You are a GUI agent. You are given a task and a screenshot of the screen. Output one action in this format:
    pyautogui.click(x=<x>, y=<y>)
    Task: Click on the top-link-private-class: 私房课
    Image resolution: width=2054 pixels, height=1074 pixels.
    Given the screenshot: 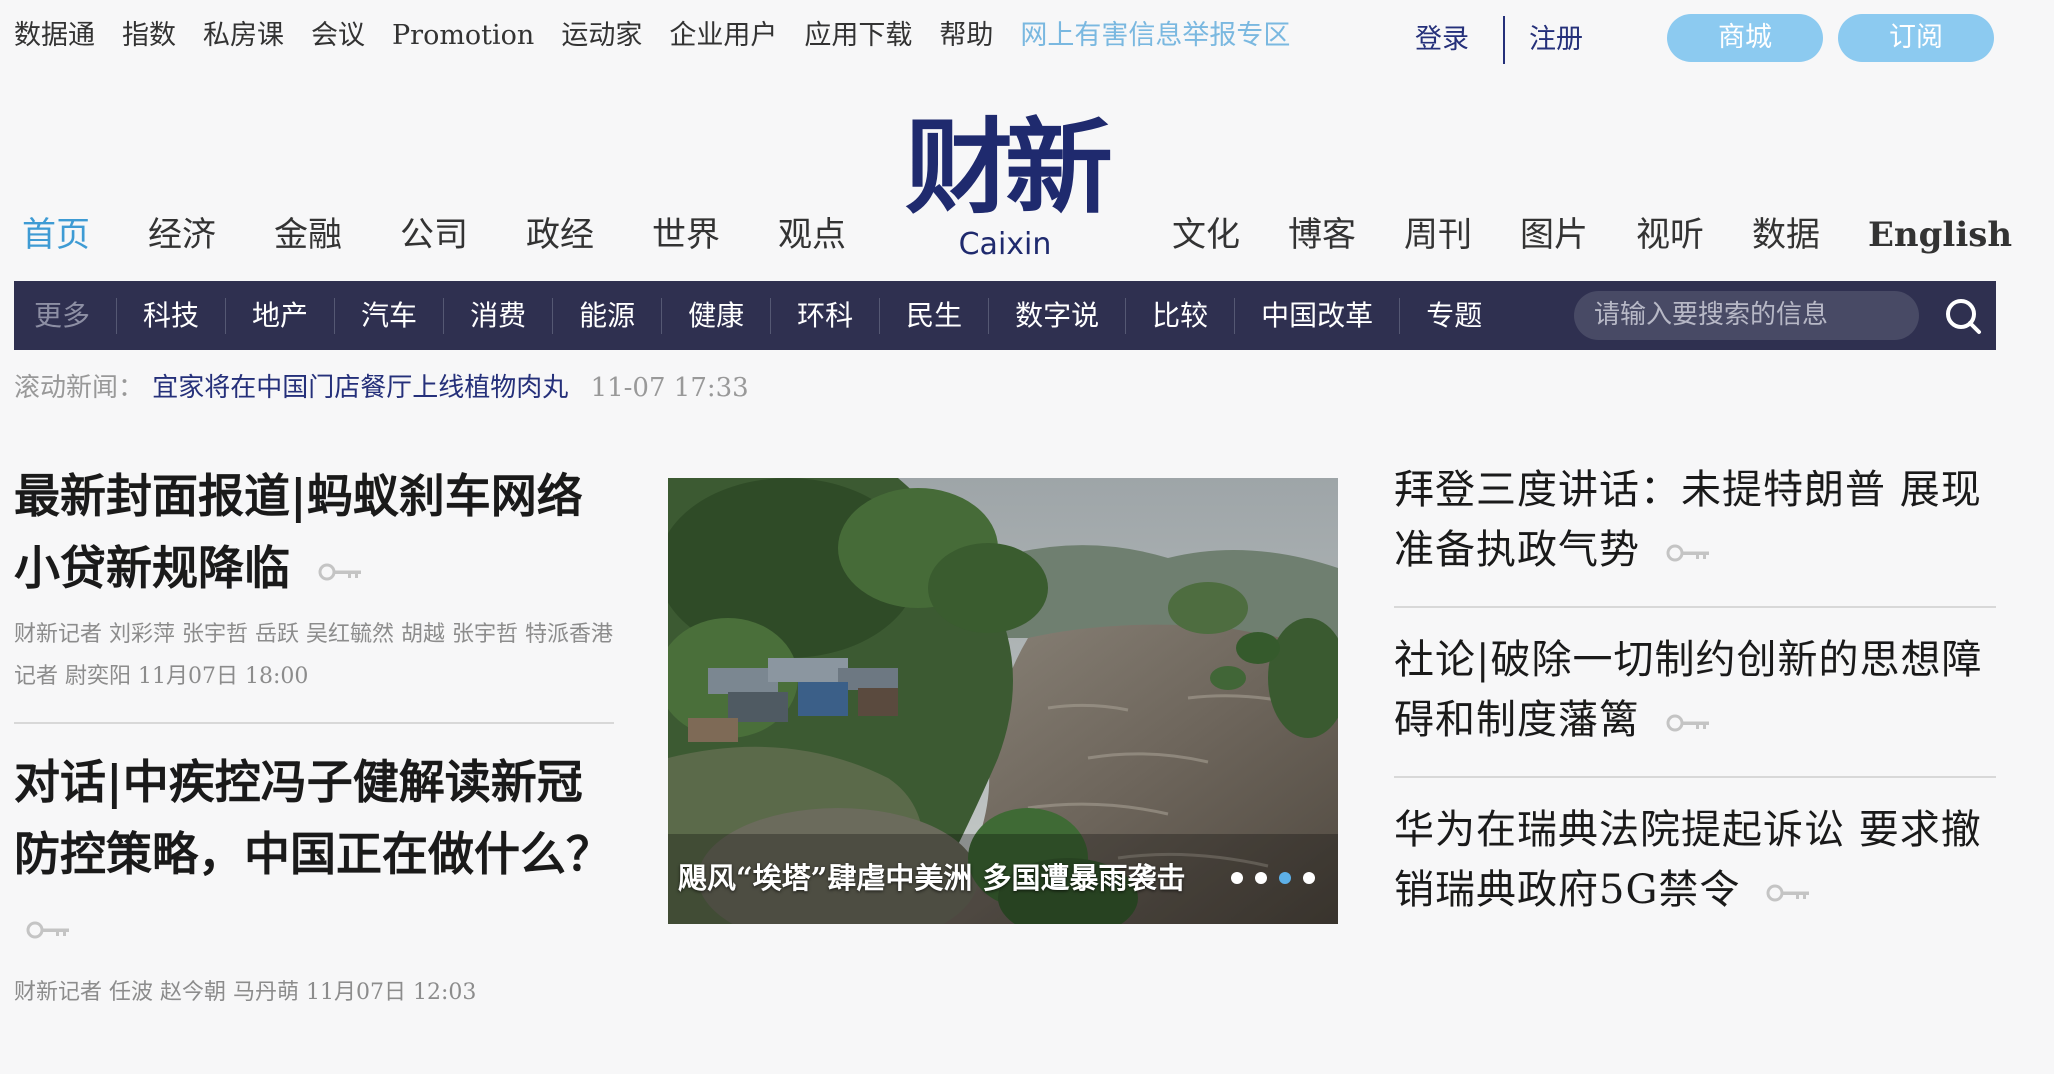 What is the action you would take?
    pyautogui.click(x=243, y=36)
    